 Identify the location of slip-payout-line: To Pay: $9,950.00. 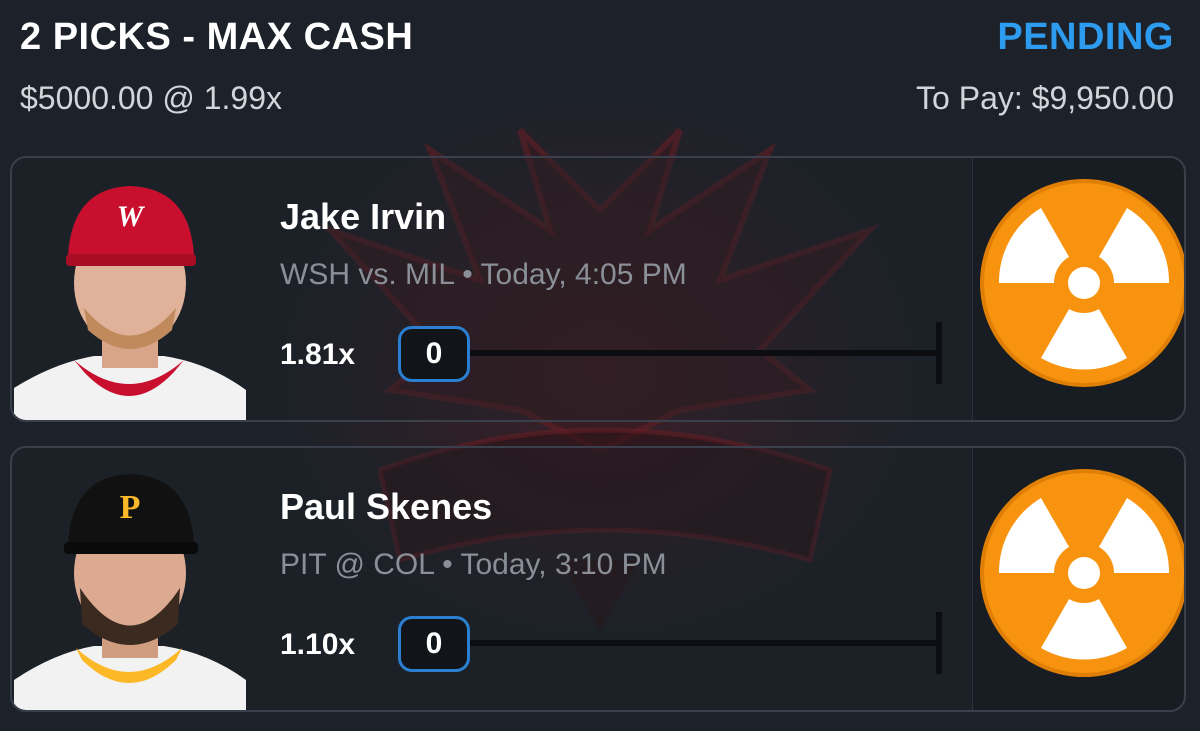
(1045, 98).